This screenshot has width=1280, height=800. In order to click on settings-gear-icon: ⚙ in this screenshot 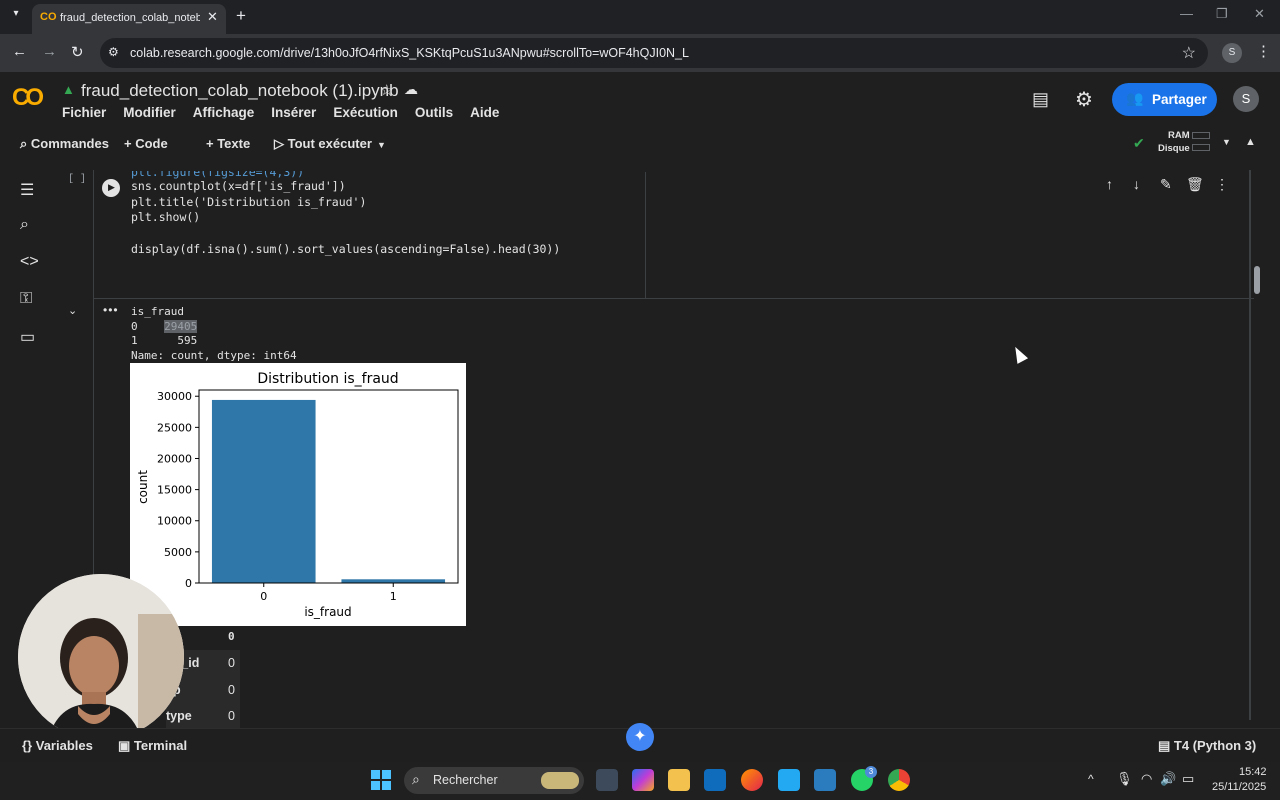, I will do `click(1084, 99)`.